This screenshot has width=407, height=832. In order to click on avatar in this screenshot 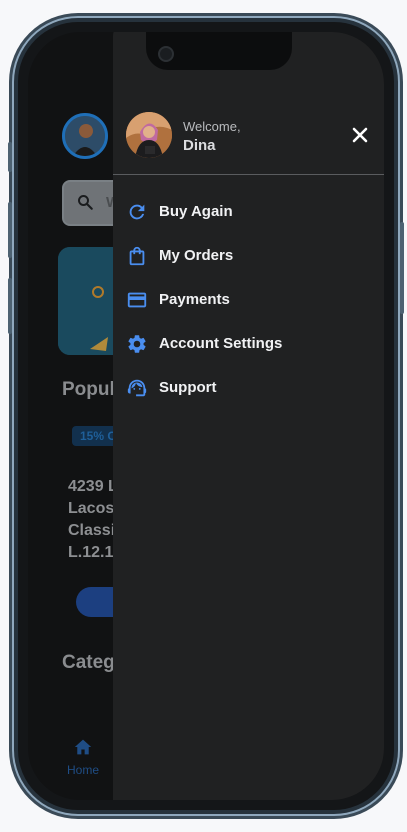, I will do `click(149, 135)`.